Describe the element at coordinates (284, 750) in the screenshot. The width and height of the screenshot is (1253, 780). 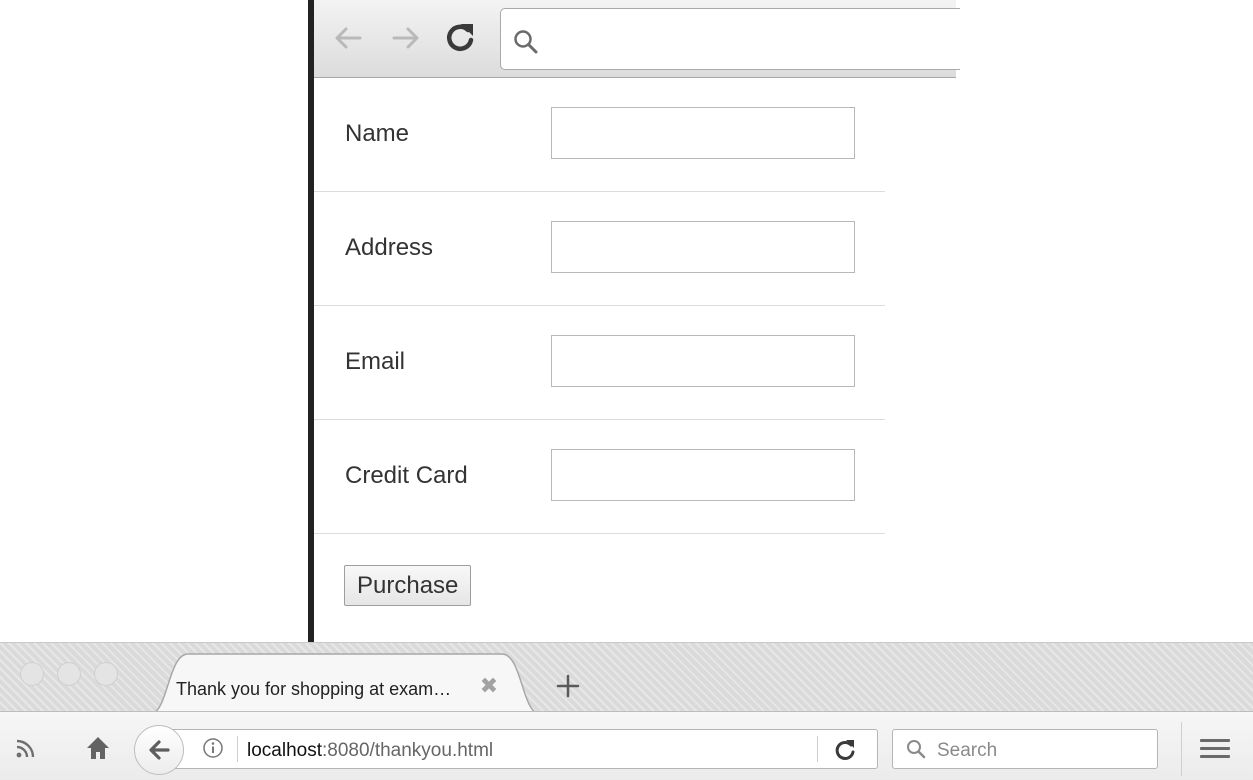
I see `url-host: localhost` at that location.